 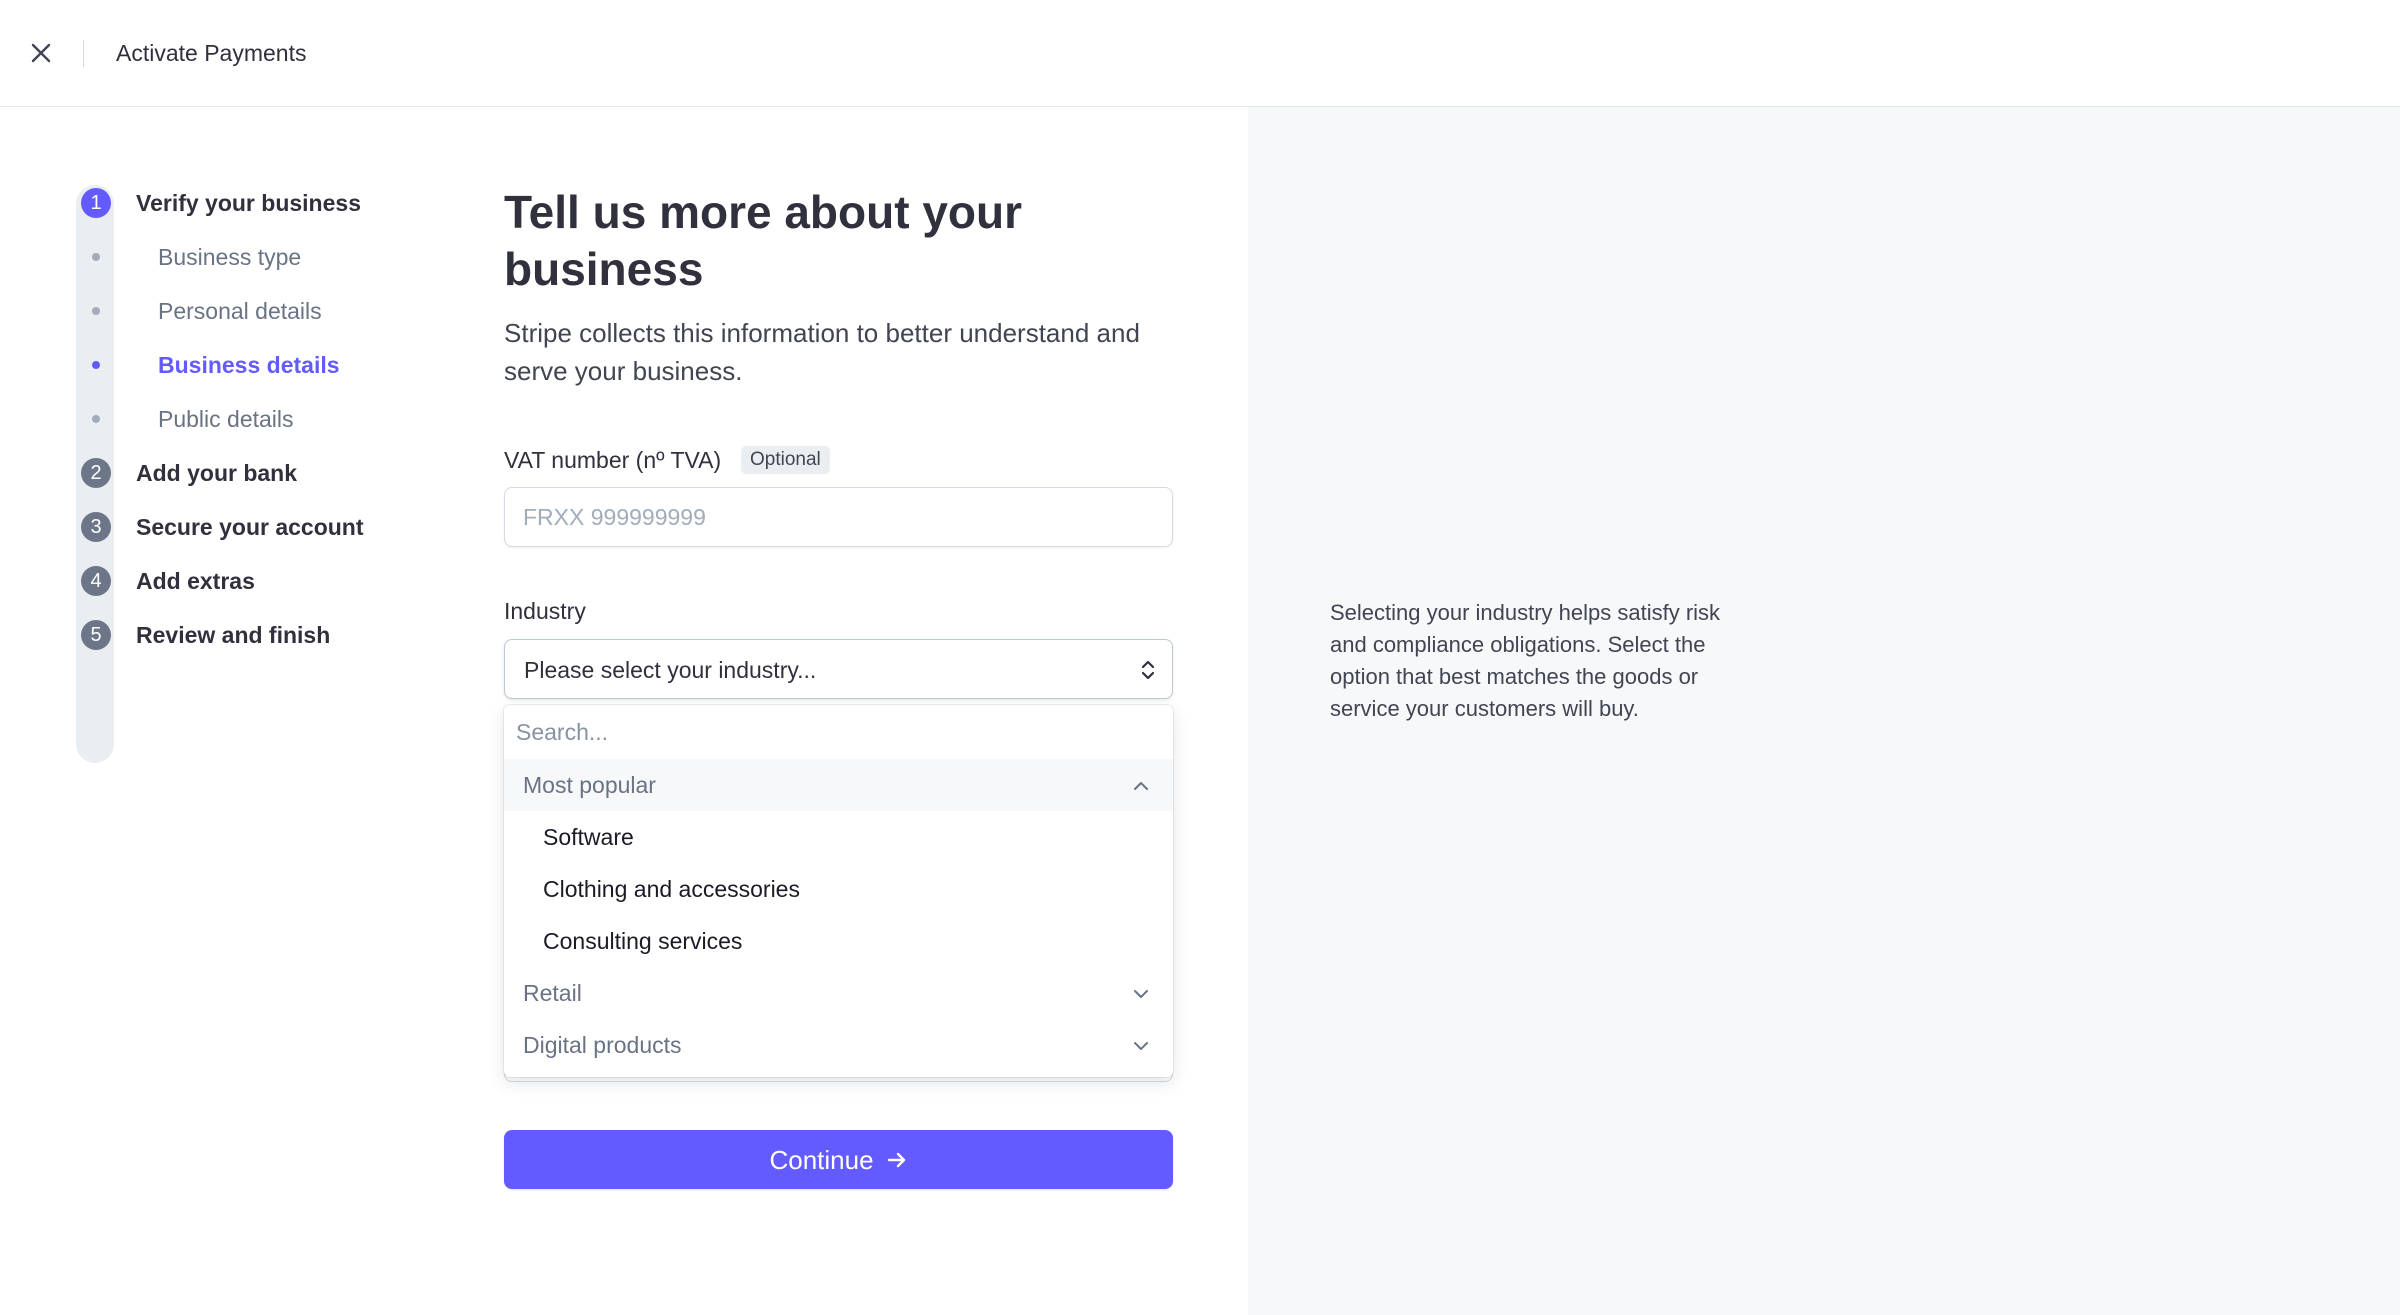 What do you see at coordinates (1148, 670) in the screenshot?
I see `chevron-up-down-icon` at bounding box center [1148, 670].